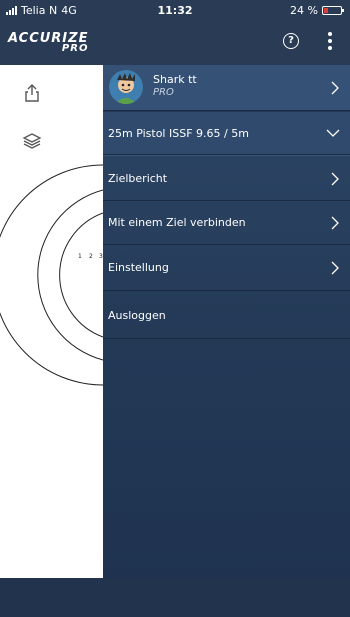 This screenshot has height=617, width=350. Describe the element at coordinates (175, 79) in the screenshot. I see `profile-name: Shark tt` at that location.